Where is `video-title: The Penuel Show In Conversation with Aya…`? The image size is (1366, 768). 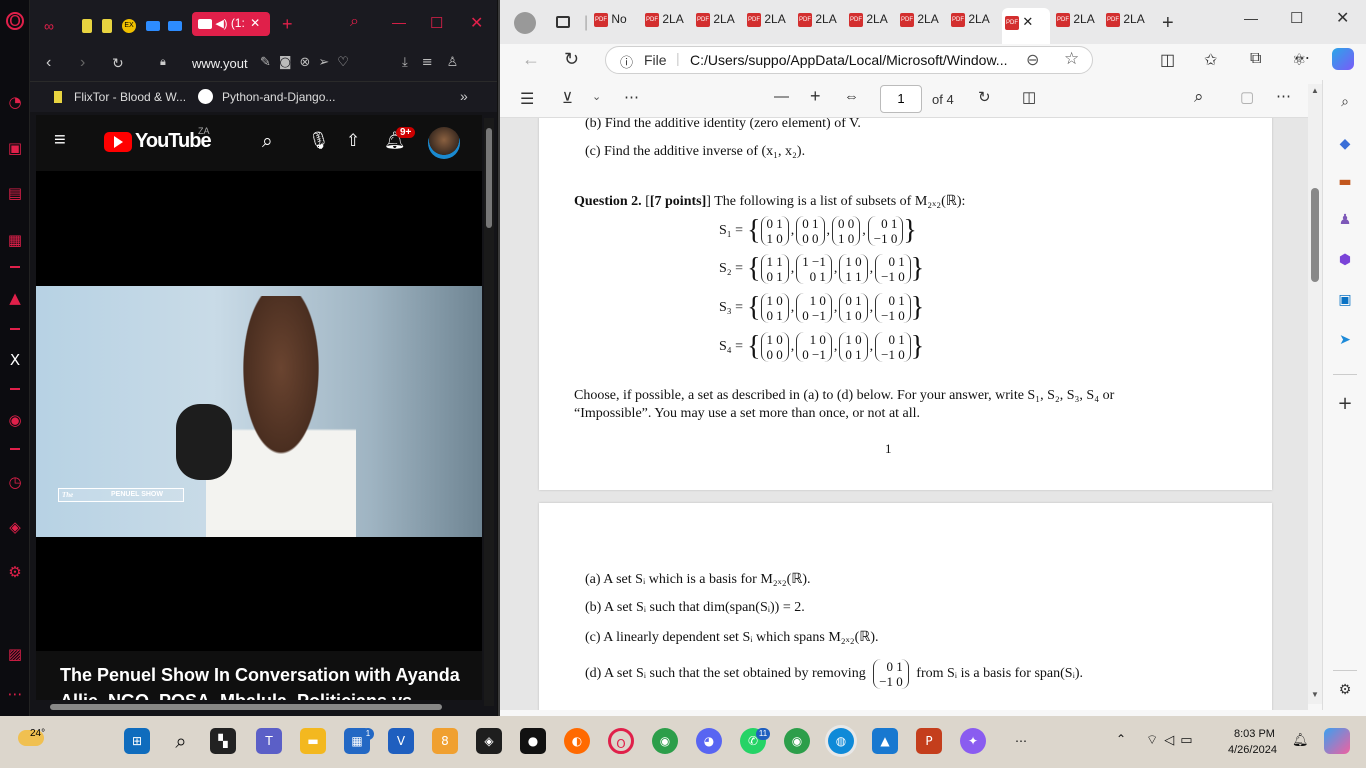
video-title: The Penuel Show In Conversation with Aya… is located at coordinates (270, 682).